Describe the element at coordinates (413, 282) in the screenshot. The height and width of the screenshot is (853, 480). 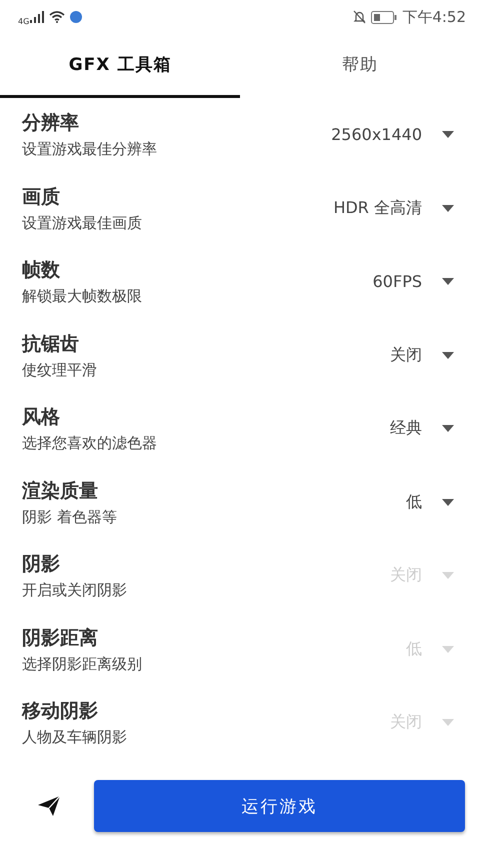
I see `setting-dropdown: 60FPS` at that location.